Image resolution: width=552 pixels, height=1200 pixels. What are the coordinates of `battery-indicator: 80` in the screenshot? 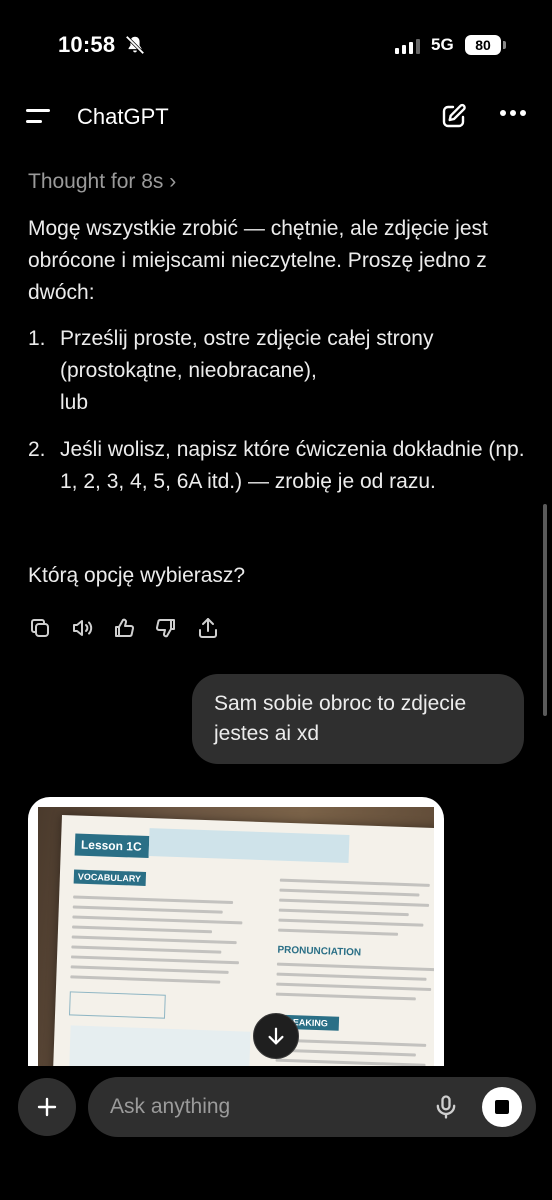 It's located at (485, 45).